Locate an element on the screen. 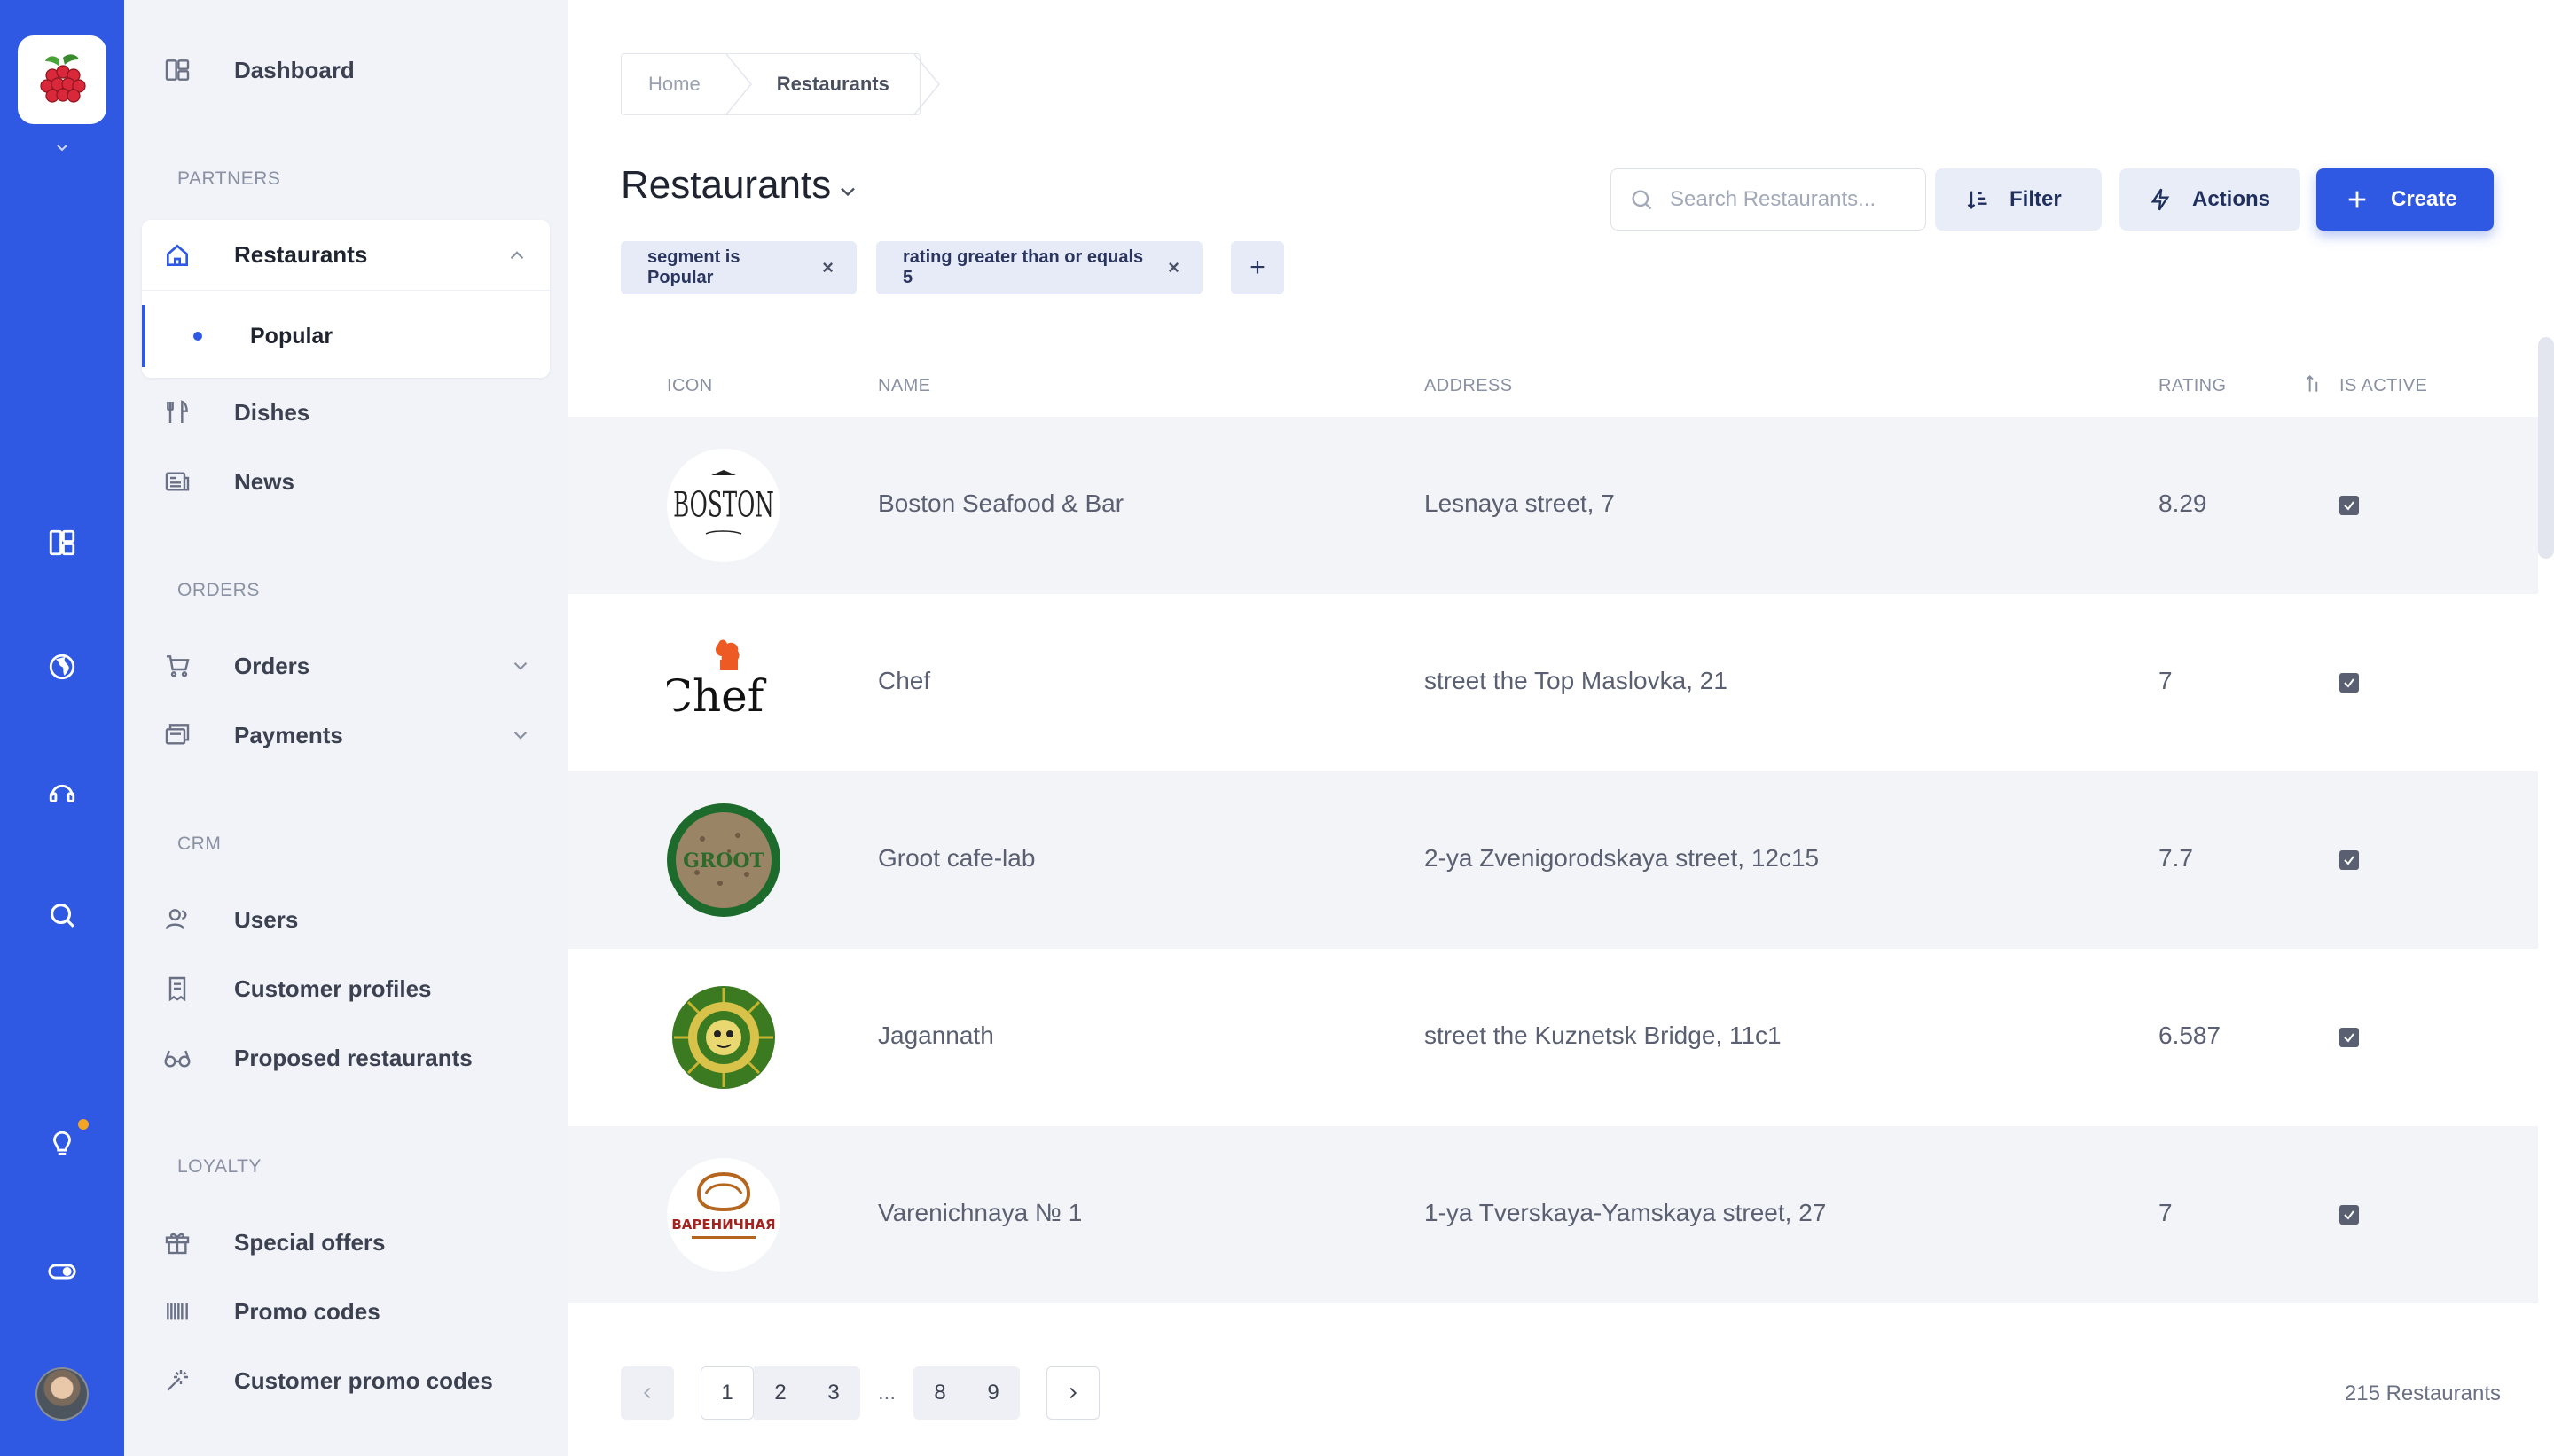  search-box is located at coordinates (1768, 199).